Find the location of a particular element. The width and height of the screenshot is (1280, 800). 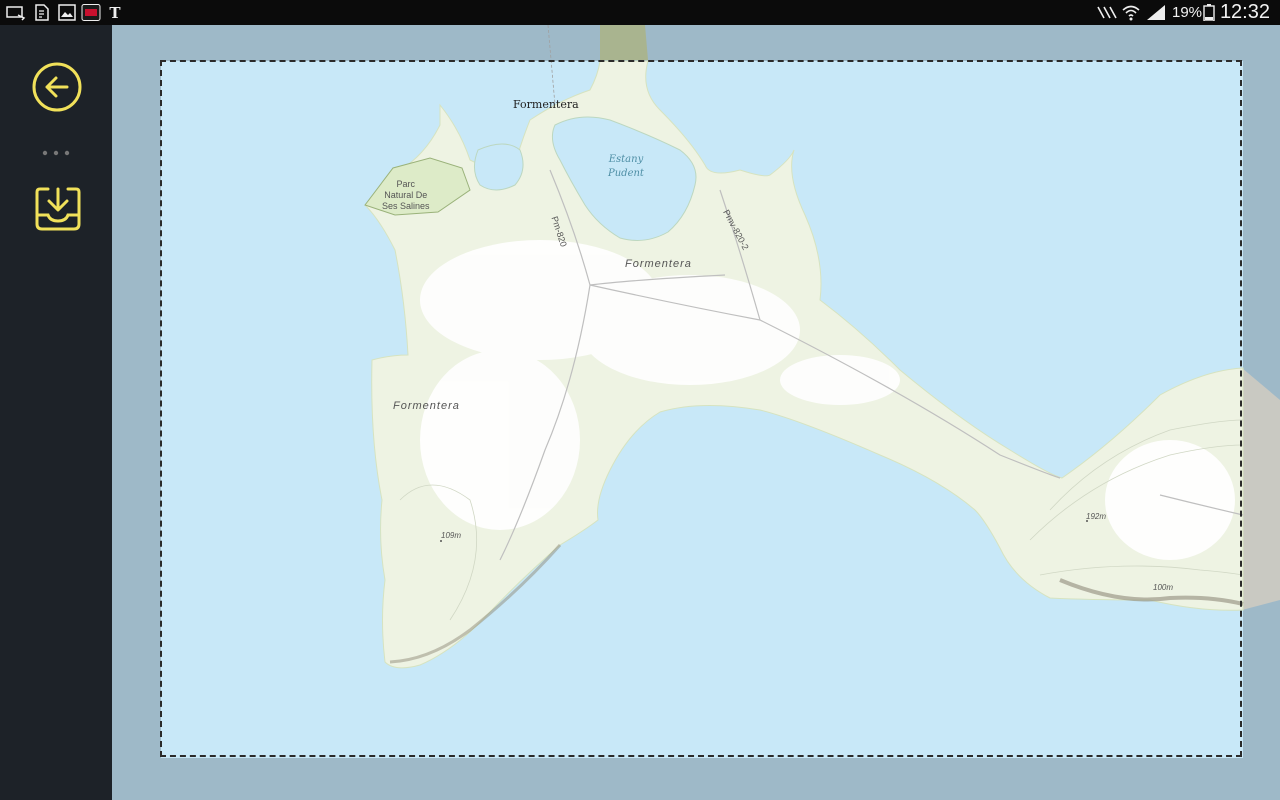

more-dots-icon is located at coordinates (56, 153).